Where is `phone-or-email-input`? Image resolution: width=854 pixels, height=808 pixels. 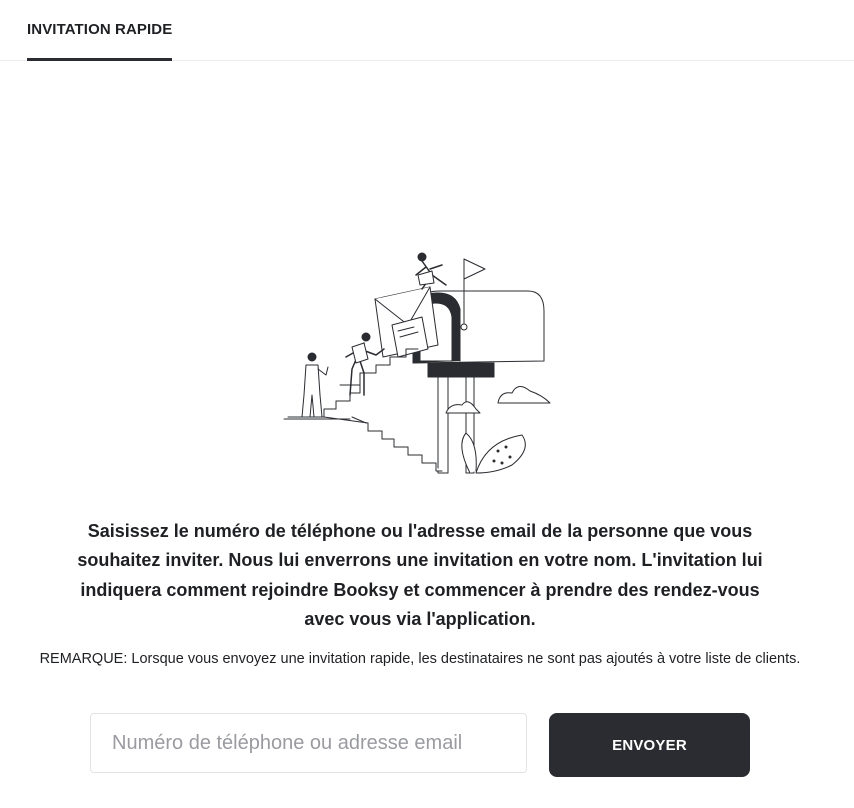
phone-or-email-input is located at coordinates (308, 743).